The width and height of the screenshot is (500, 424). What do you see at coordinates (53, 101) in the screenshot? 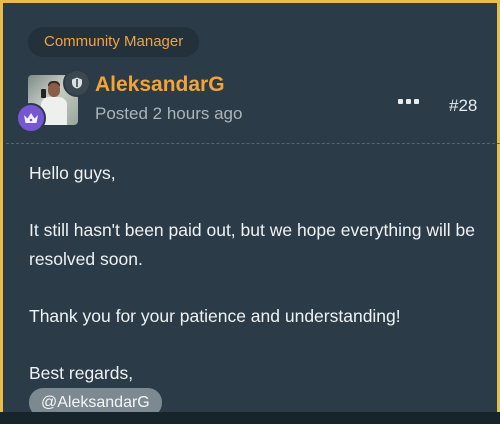
I see `author-avatar-group` at bounding box center [53, 101].